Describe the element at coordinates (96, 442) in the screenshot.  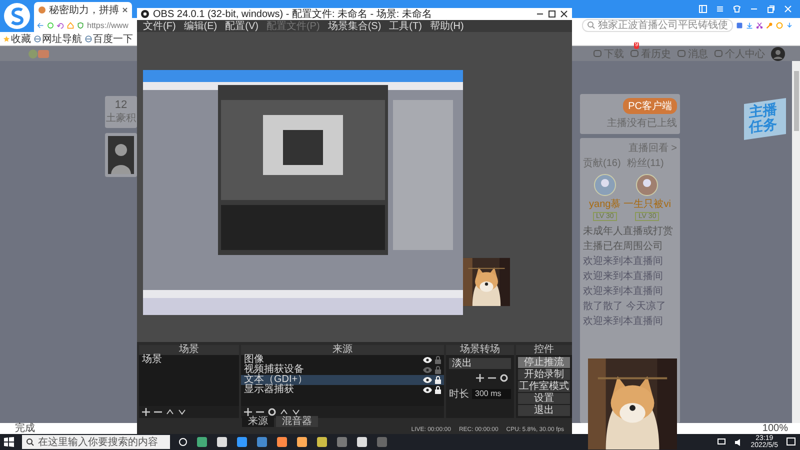
I see `taskbar-search-field: 在这里输入你要搜索的内容` at that location.